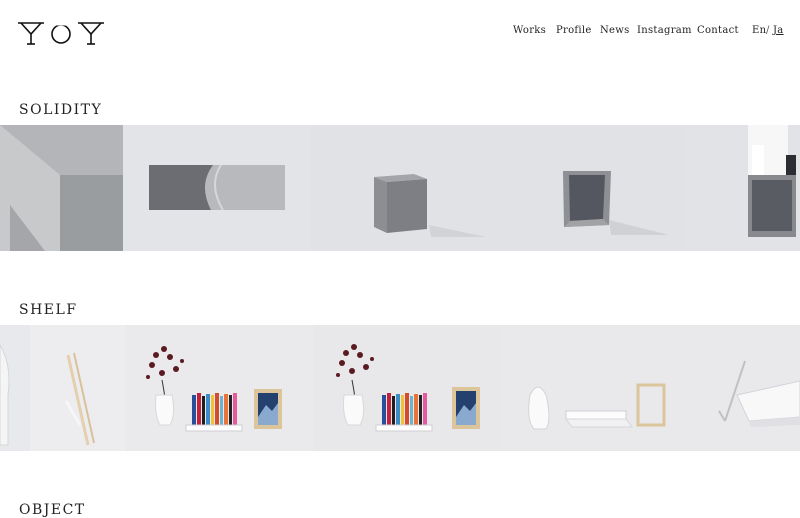 This screenshot has width=800, height=518. I want to click on nav-profile: Profile, so click(574, 30).